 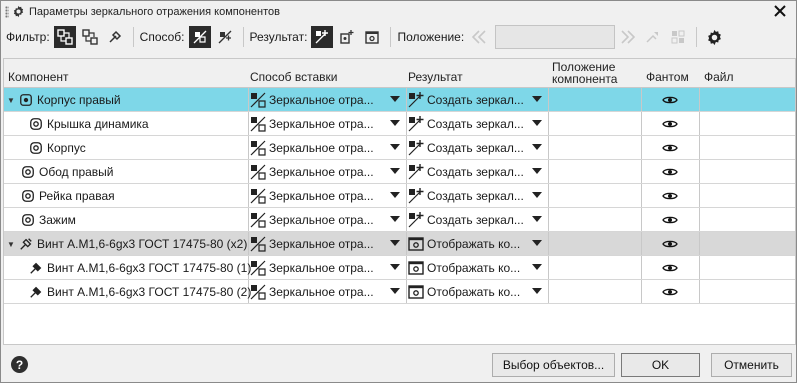 What do you see at coordinates (7, 11) in the screenshot?
I see `drag-grip-icon` at bounding box center [7, 11].